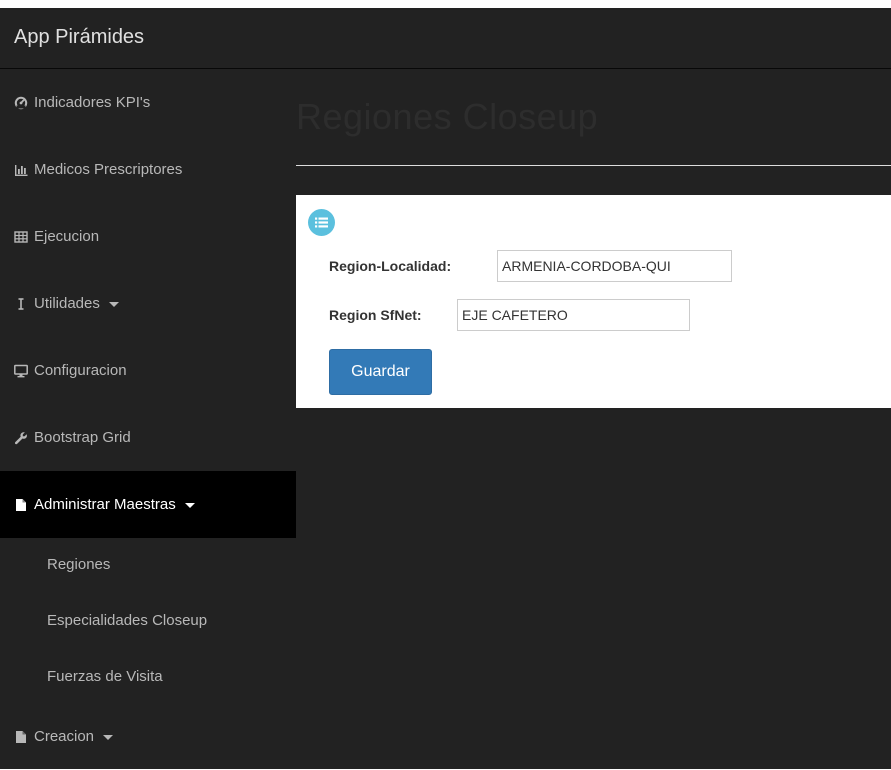 The image size is (891, 770). I want to click on sidebar-item-medicos-prescriptores: Medicos Prescriptores, so click(148, 169).